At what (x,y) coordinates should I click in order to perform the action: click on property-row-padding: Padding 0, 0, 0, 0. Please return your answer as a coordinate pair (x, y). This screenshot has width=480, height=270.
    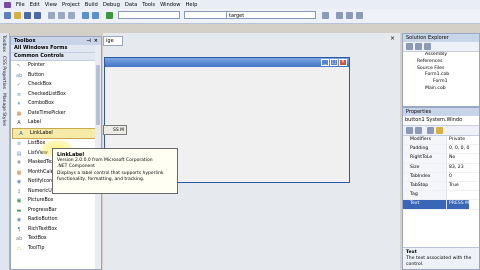
    Looking at the image, I should click on (441, 150).